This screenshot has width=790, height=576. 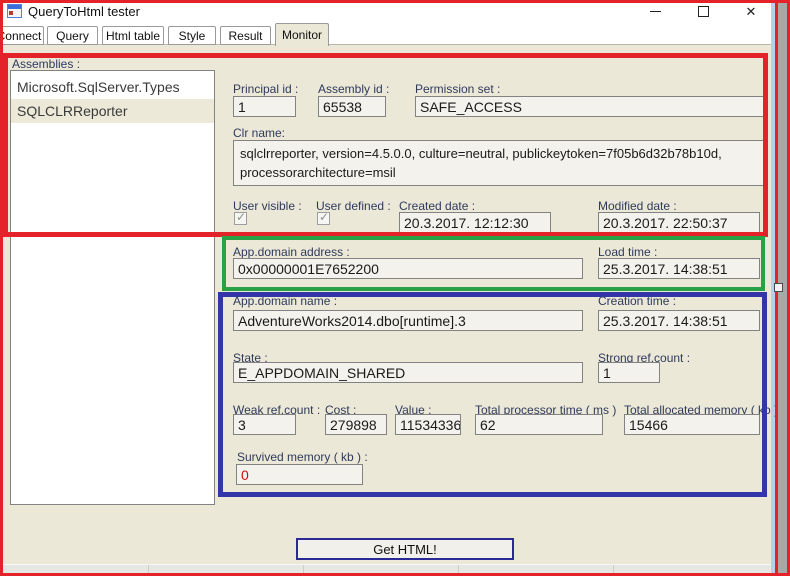 I want to click on strong-ref-count-field: 1, so click(x=629, y=372).